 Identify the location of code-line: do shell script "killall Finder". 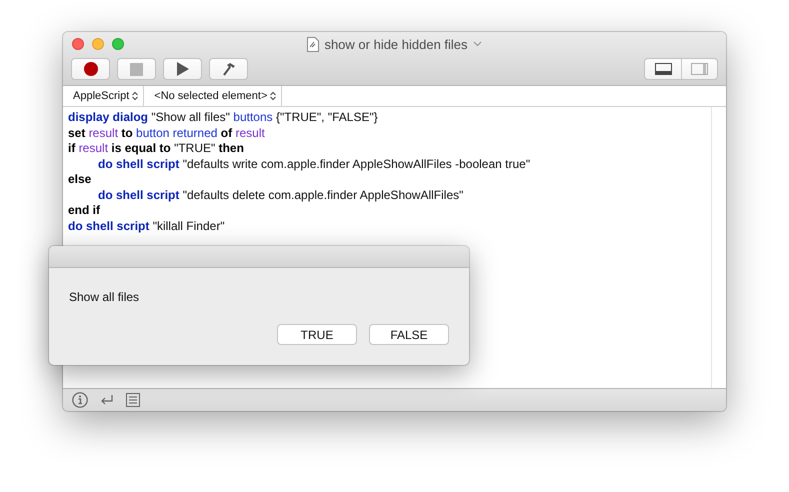
(147, 226).